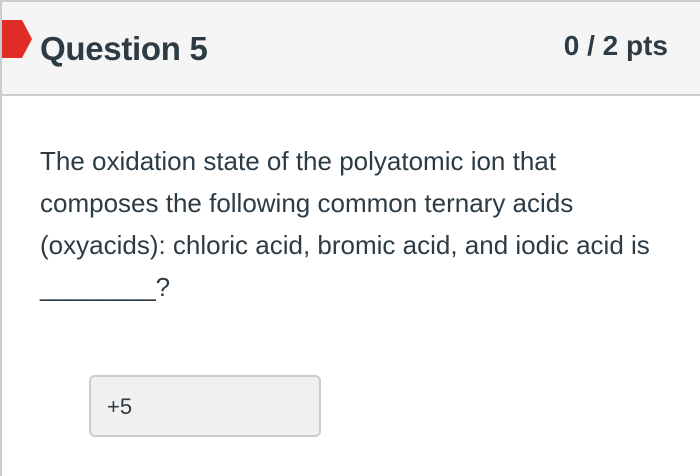 The width and height of the screenshot is (700, 476). I want to click on question-title: Question 5, so click(124, 48).